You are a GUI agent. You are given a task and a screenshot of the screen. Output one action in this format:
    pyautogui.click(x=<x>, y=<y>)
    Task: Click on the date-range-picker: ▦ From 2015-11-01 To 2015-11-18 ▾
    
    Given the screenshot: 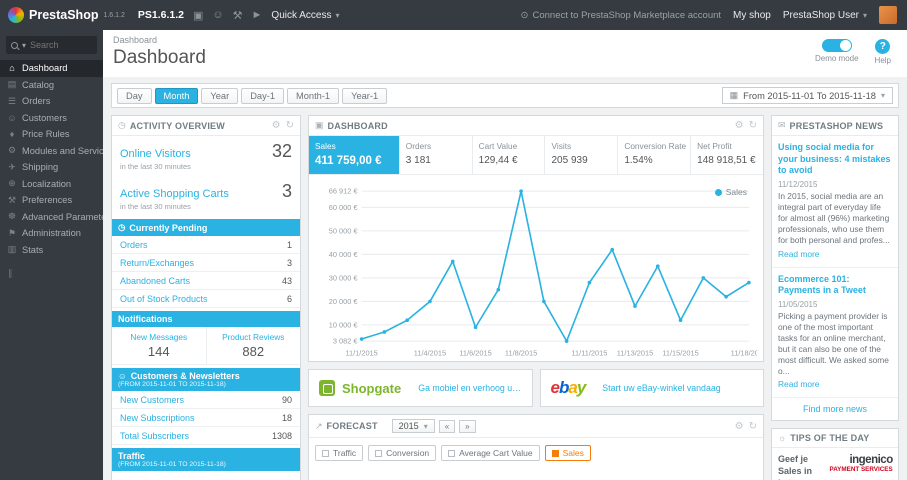 What is the action you would take?
    pyautogui.click(x=807, y=95)
    